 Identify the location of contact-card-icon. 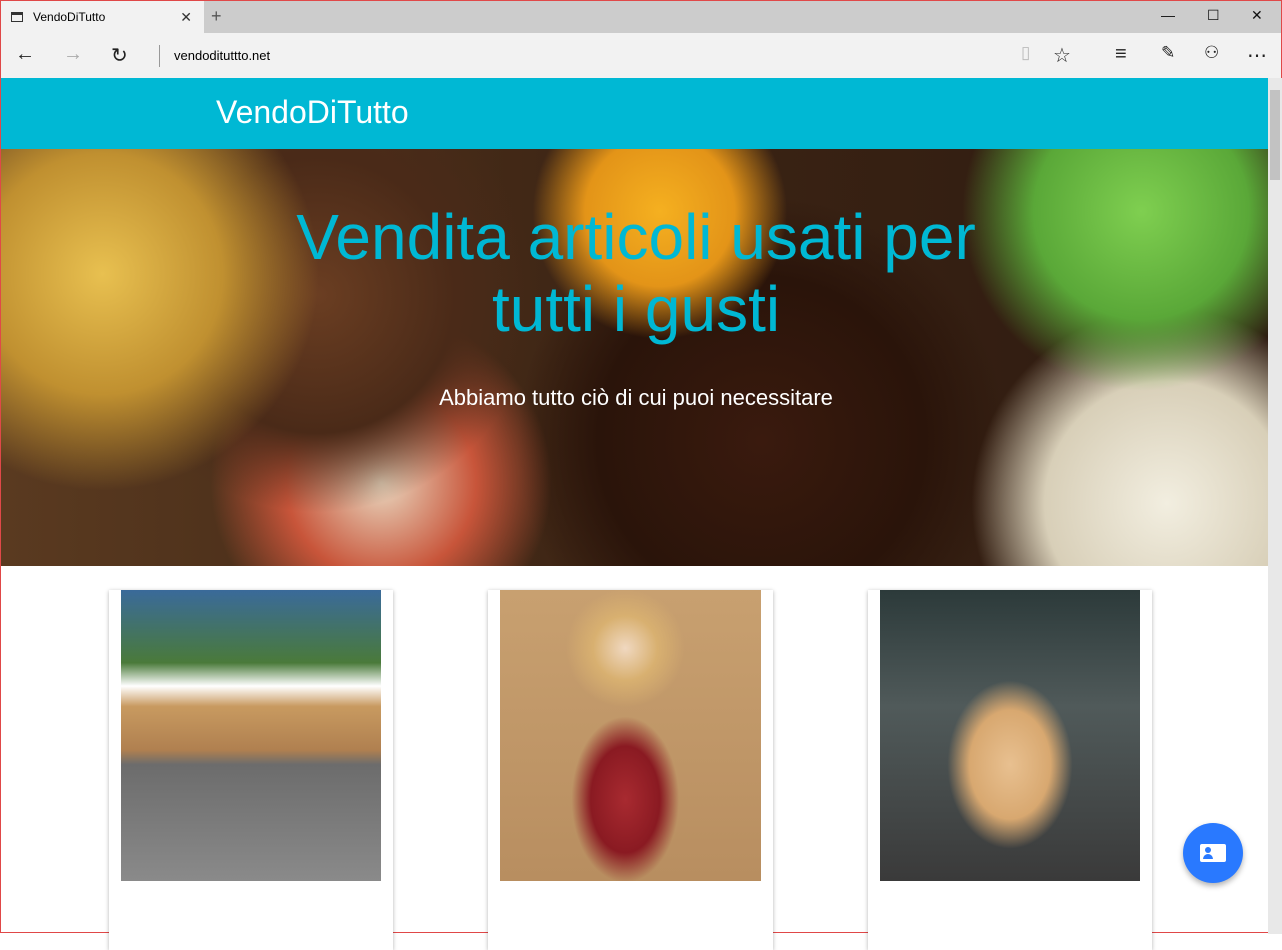
(1213, 853).